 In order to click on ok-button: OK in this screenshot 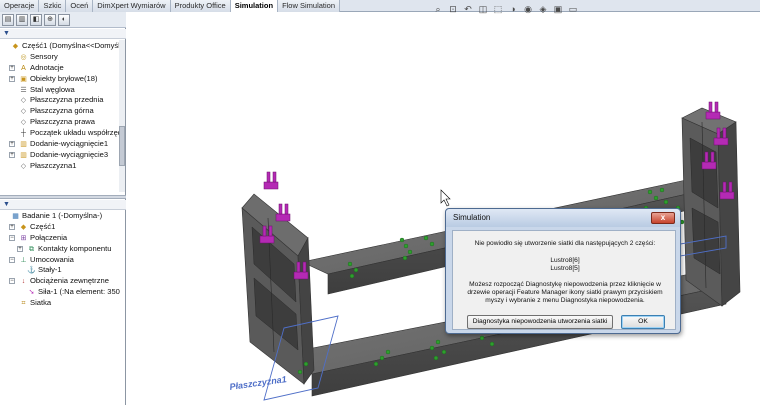, I will do `click(643, 322)`.